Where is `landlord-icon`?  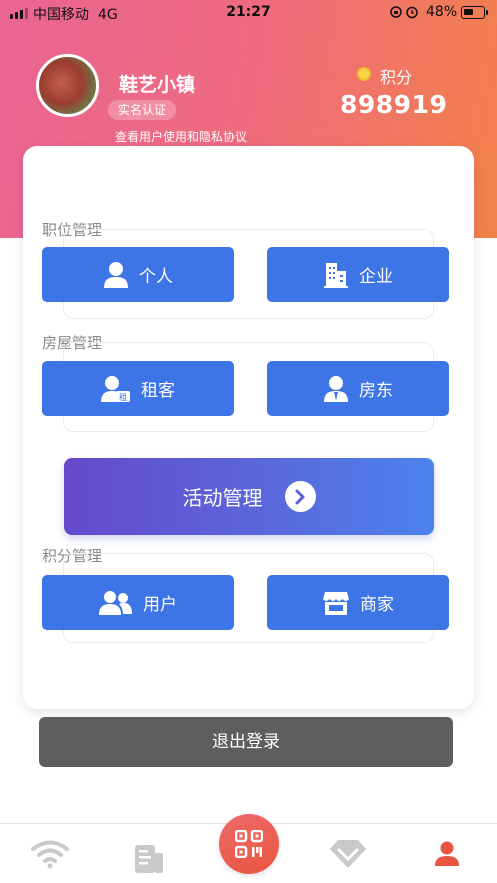 landlord-icon is located at coordinates (336, 388).